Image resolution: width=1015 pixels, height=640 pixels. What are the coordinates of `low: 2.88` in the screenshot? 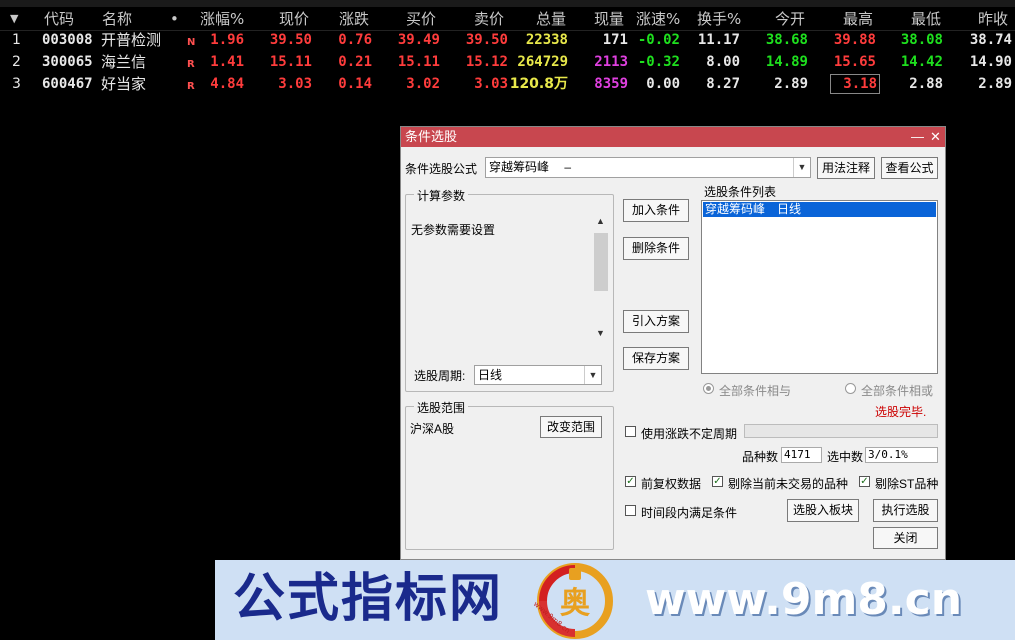 It's located at (926, 84).